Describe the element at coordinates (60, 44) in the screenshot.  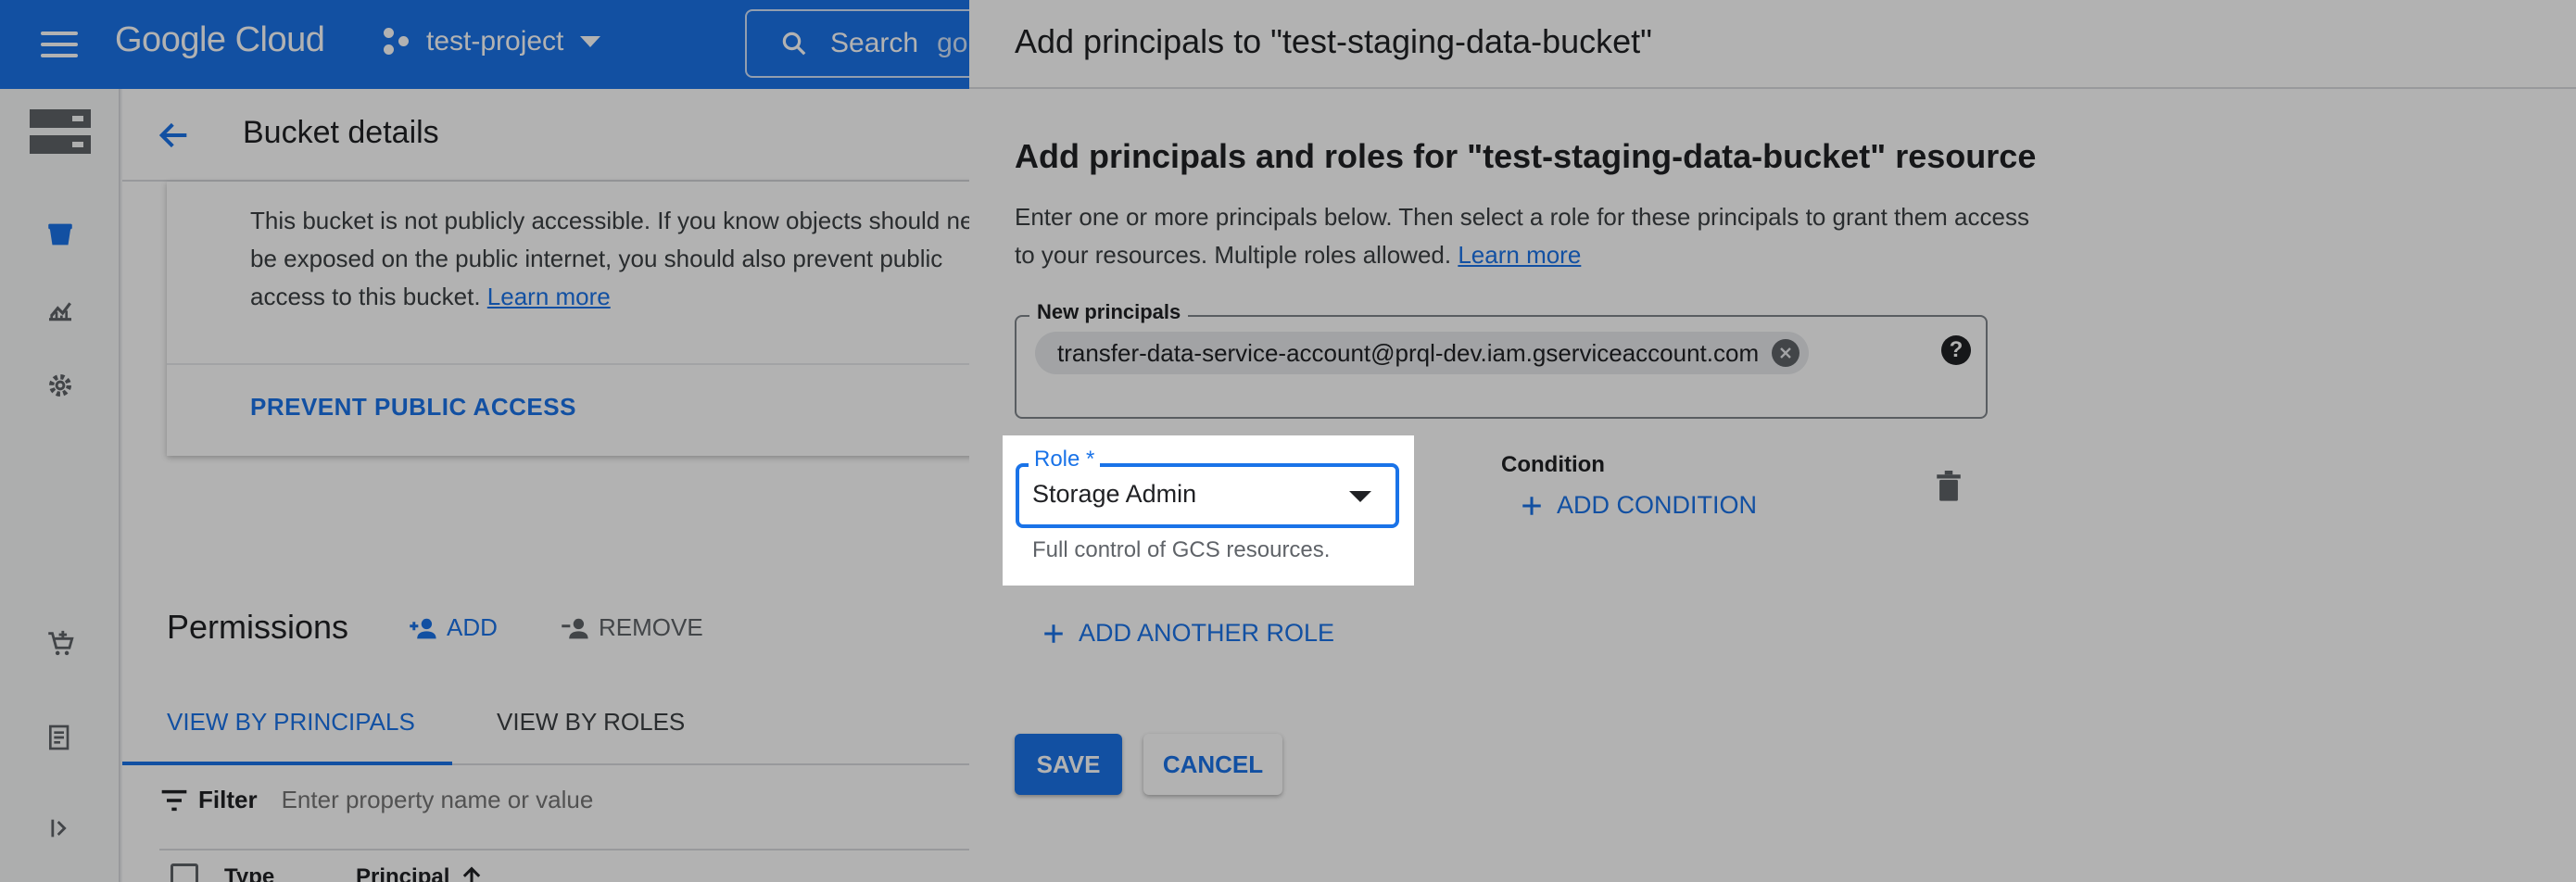
I see `hamburger-menu-icon` at that location.